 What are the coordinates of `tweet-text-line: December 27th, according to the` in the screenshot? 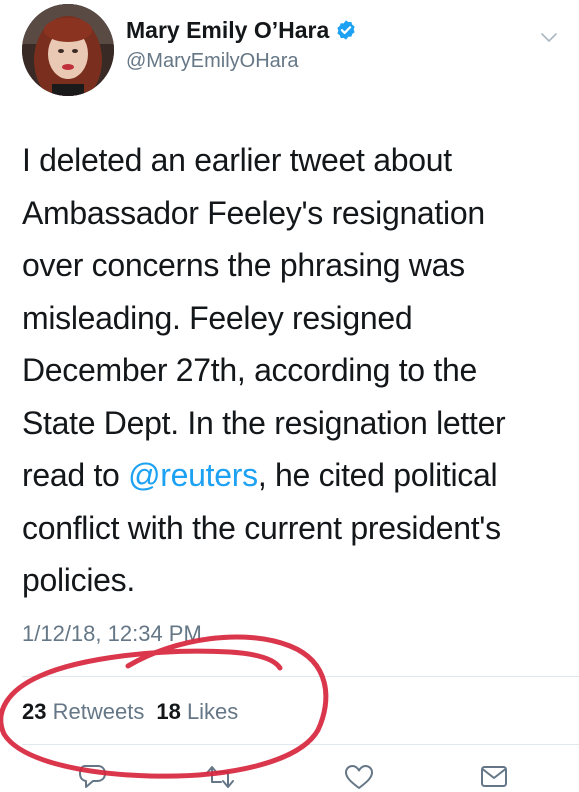 It's located at (249, 370).